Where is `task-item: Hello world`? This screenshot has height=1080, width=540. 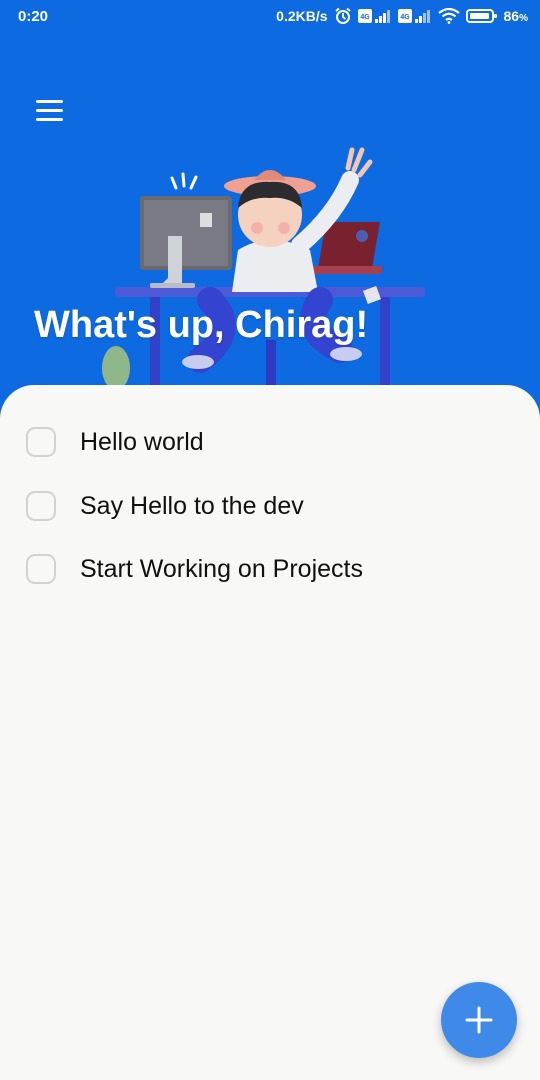 task-item: Hello world is located at coordinates (115, 442).